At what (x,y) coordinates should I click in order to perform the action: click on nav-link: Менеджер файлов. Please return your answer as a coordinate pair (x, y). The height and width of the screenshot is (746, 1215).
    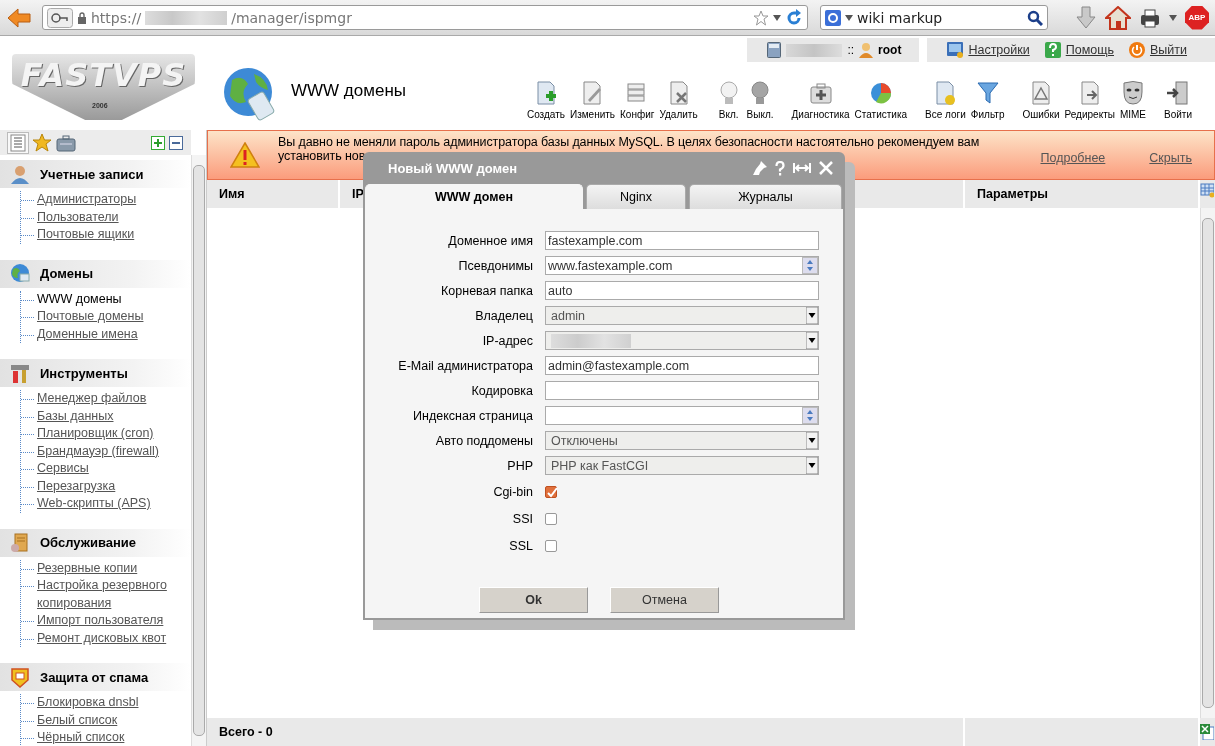
    Looking at the image, I should click on (92, 399).